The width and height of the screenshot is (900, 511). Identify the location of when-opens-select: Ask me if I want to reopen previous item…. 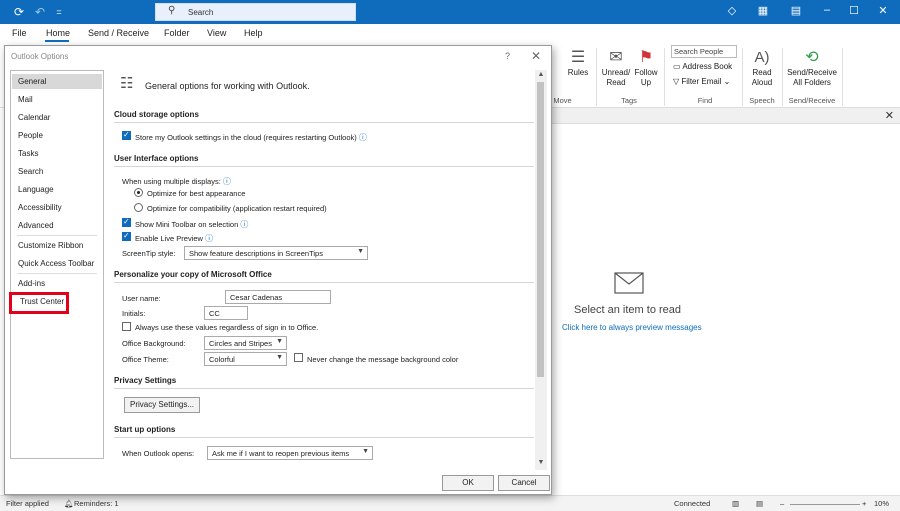
(290, 453).